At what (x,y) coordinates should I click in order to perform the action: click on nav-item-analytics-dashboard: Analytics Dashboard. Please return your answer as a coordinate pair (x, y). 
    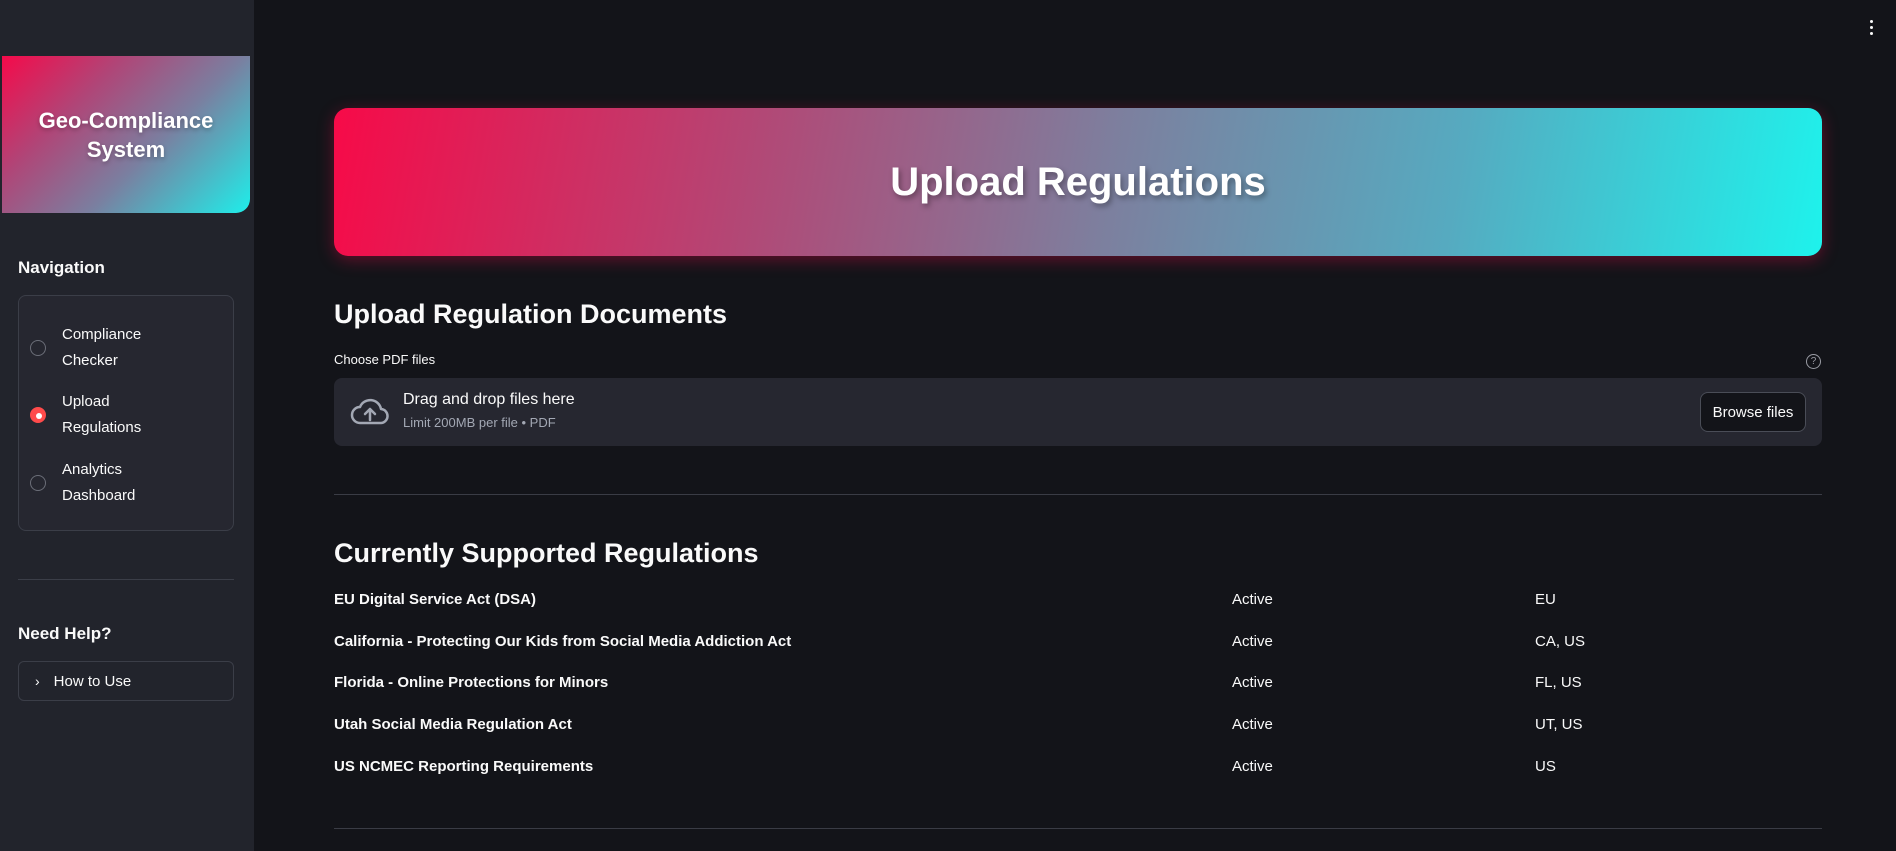
    Looking at the image, I should click on (101, 483).